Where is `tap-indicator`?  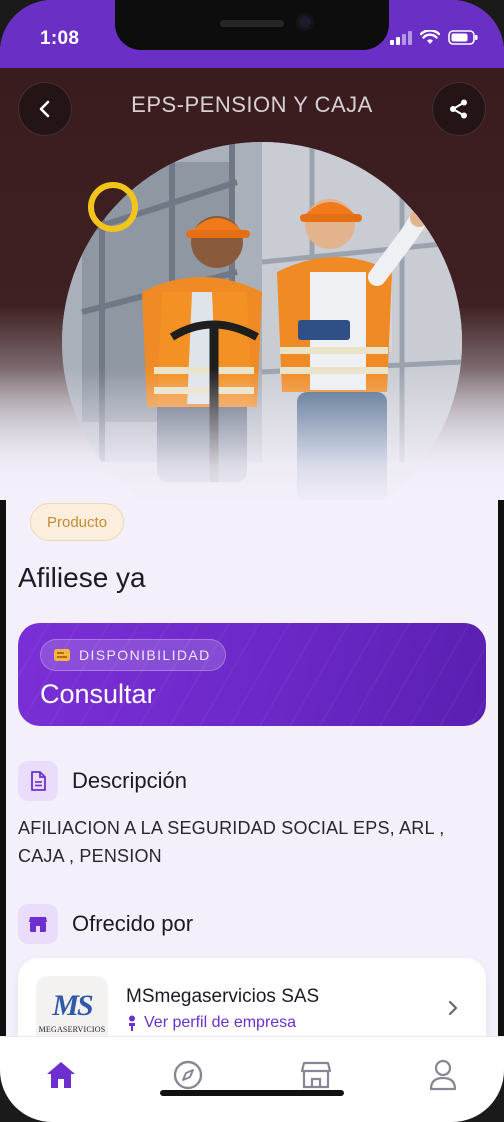
tap-indicator is located at coordinates (113, 207).